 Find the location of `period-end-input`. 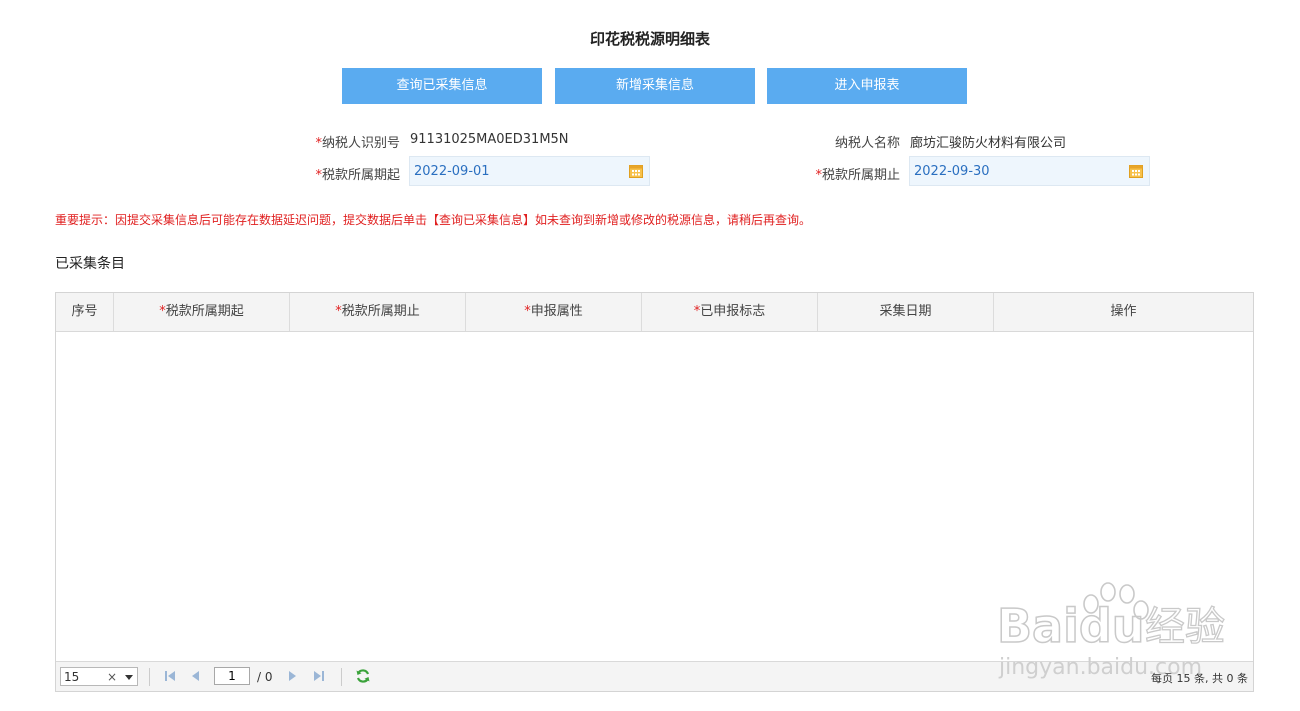

period-end-input is located at coordinates (1014, 171).